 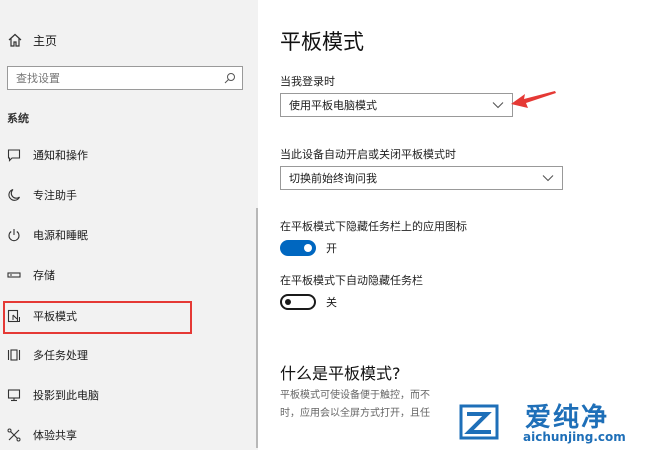 I want to click on sidebar-item-focus-assist: 专注助手, so click(x=42, y=195).